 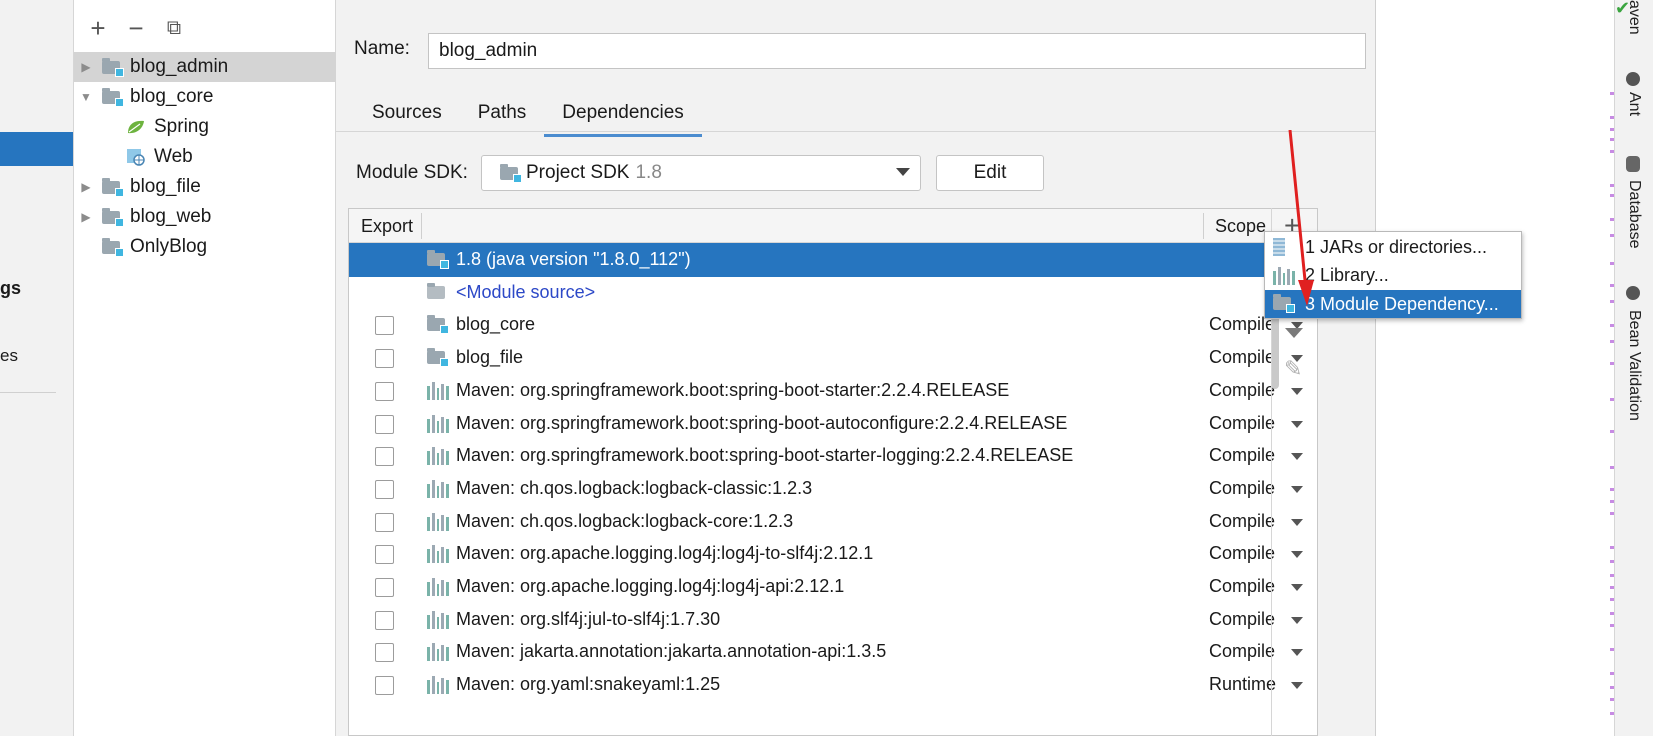 I want to click on tree-item: OnlyBlog, so click(x=205, y=247).